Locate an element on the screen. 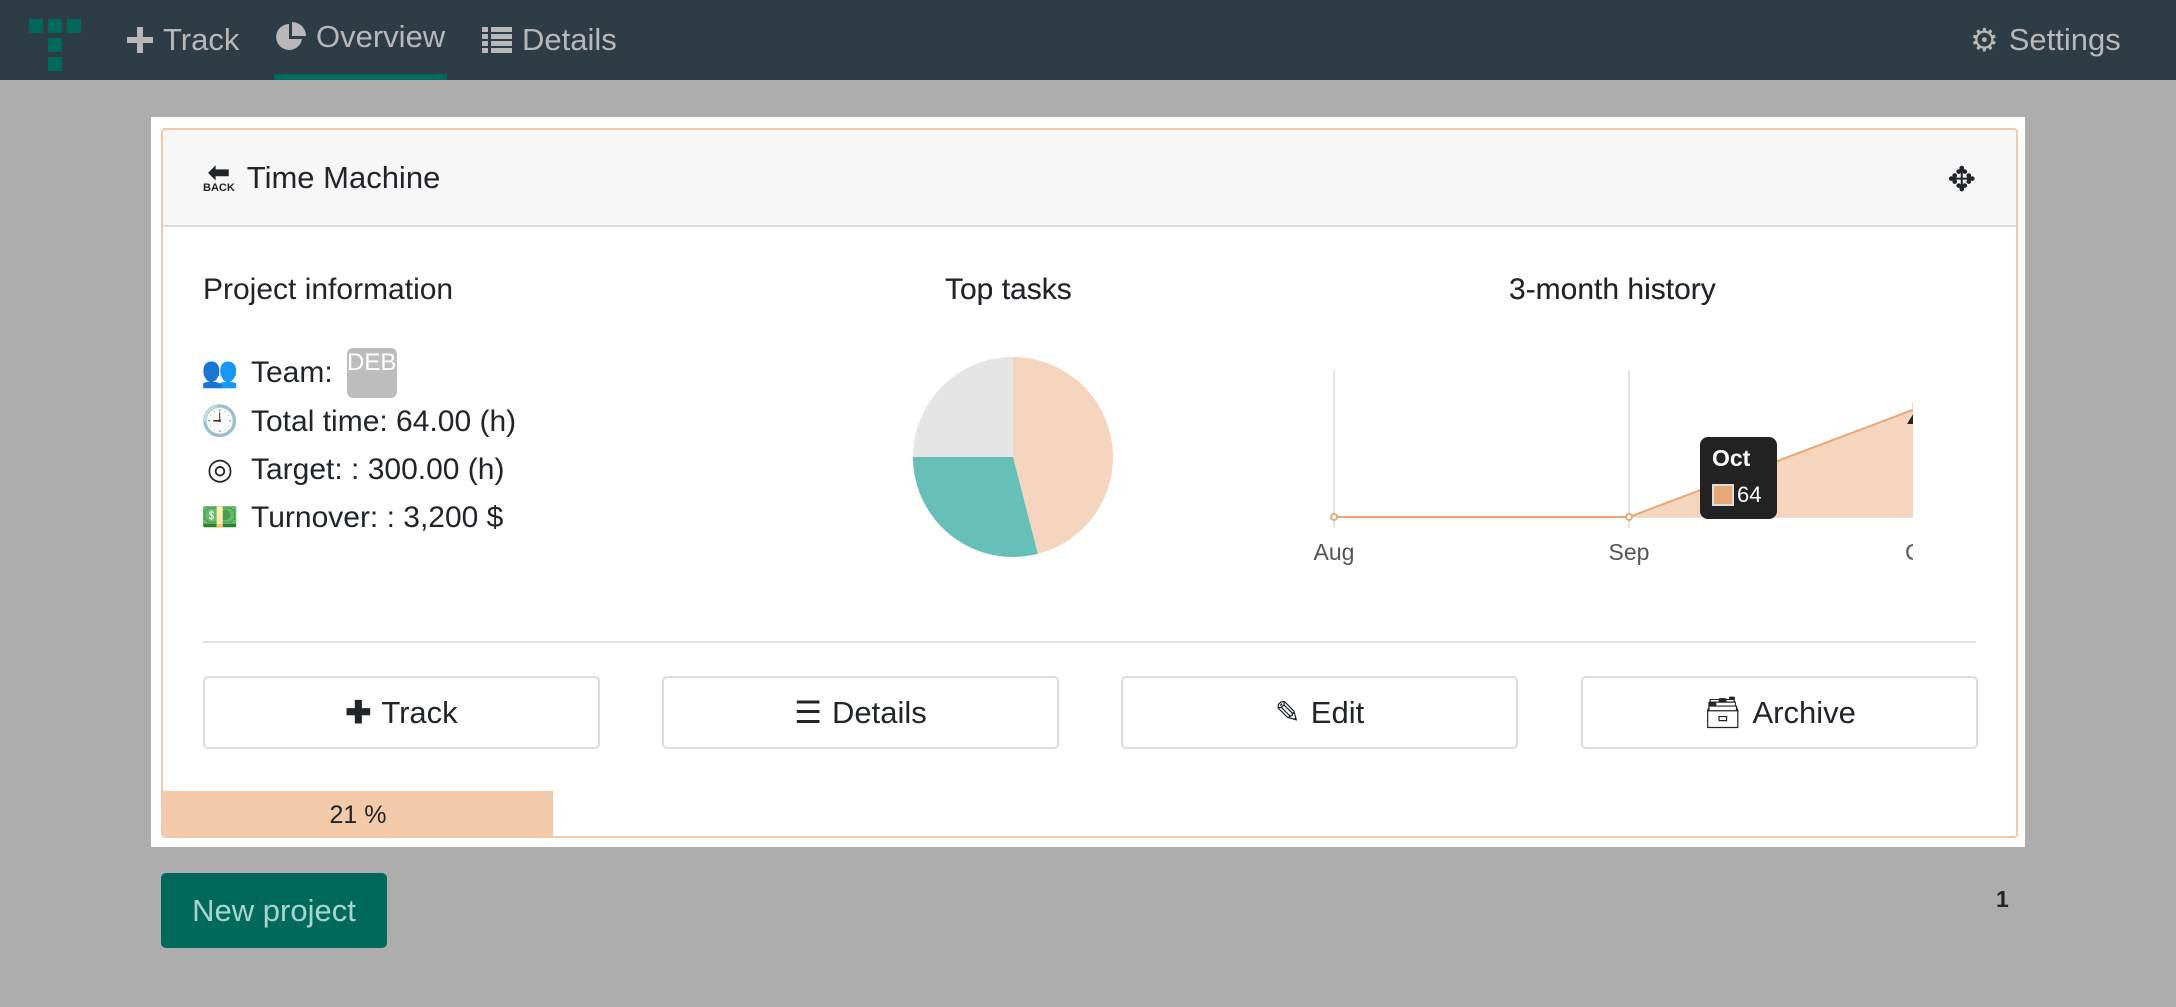  team-row: 👥 Team: DEB is located at coordinates (358, 373).